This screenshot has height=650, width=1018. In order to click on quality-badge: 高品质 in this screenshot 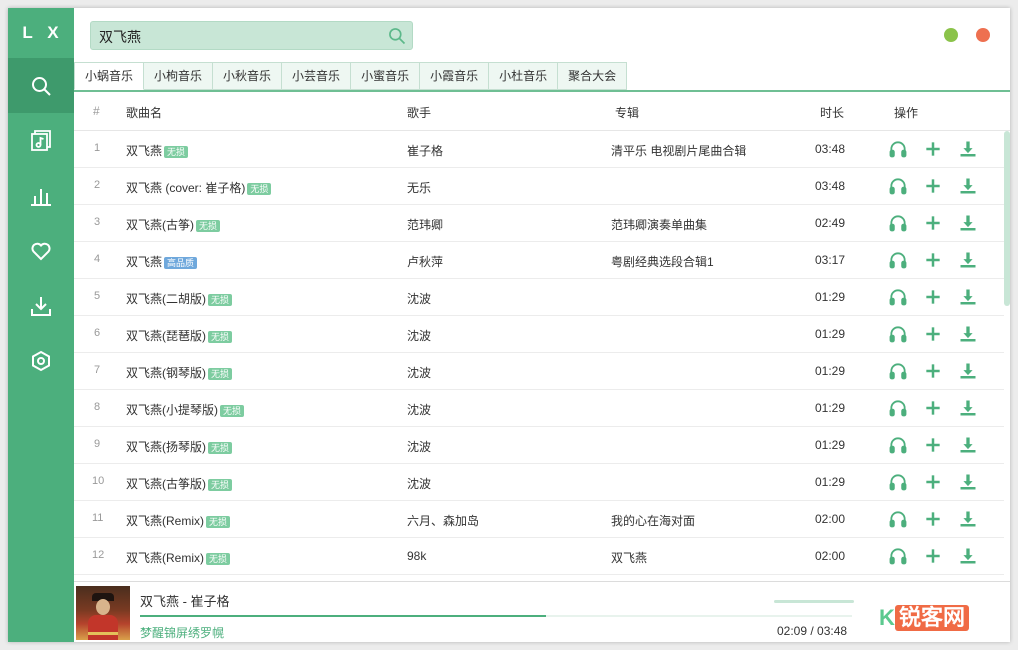, I will do `click(181, 262)`.